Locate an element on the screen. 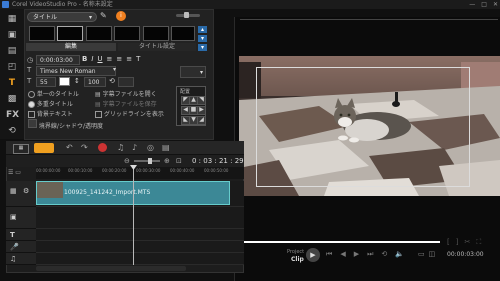 The image size is (500, 281). fullscreen-icon: ⛶ is located at coordinates (478, 242).